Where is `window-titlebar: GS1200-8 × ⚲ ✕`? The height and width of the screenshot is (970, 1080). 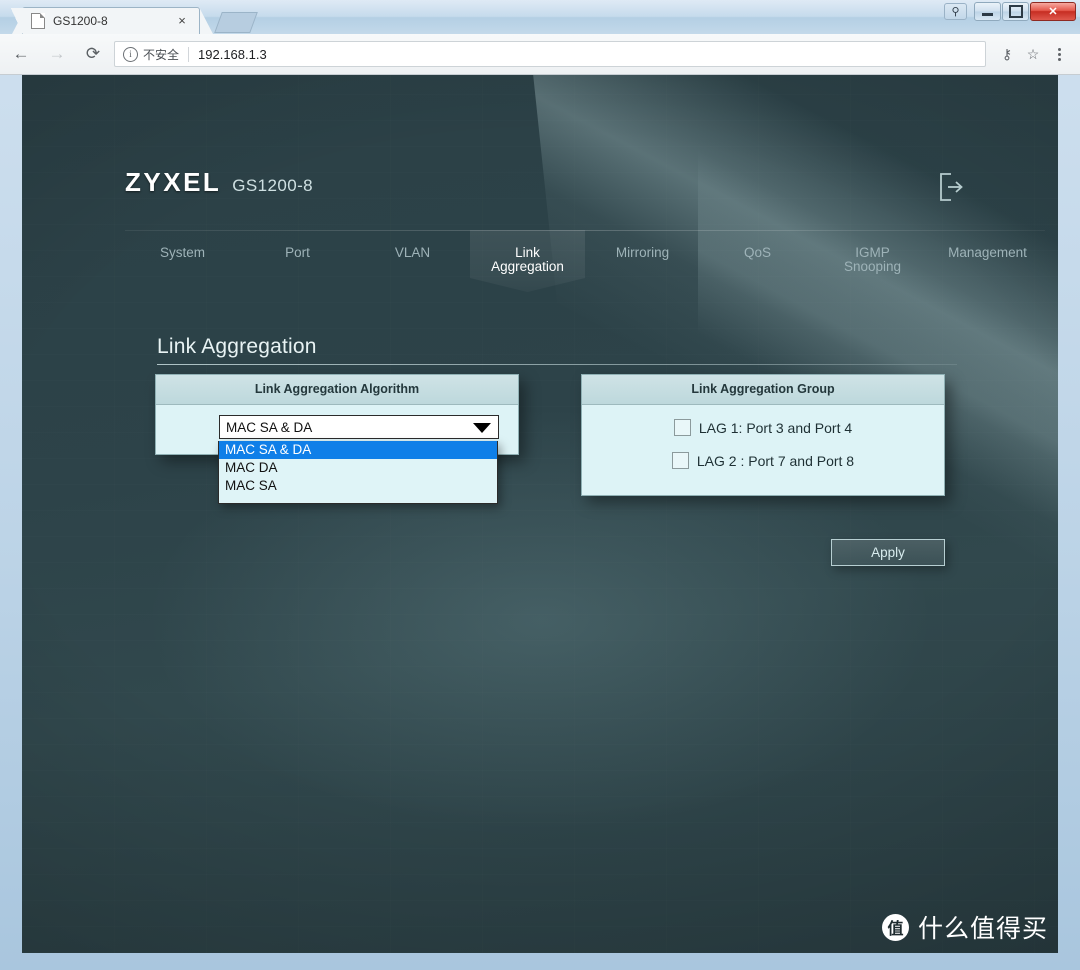
window-titlebar: GS1200-8 × ⚲ ✕ is located at coordinates (540, 17).